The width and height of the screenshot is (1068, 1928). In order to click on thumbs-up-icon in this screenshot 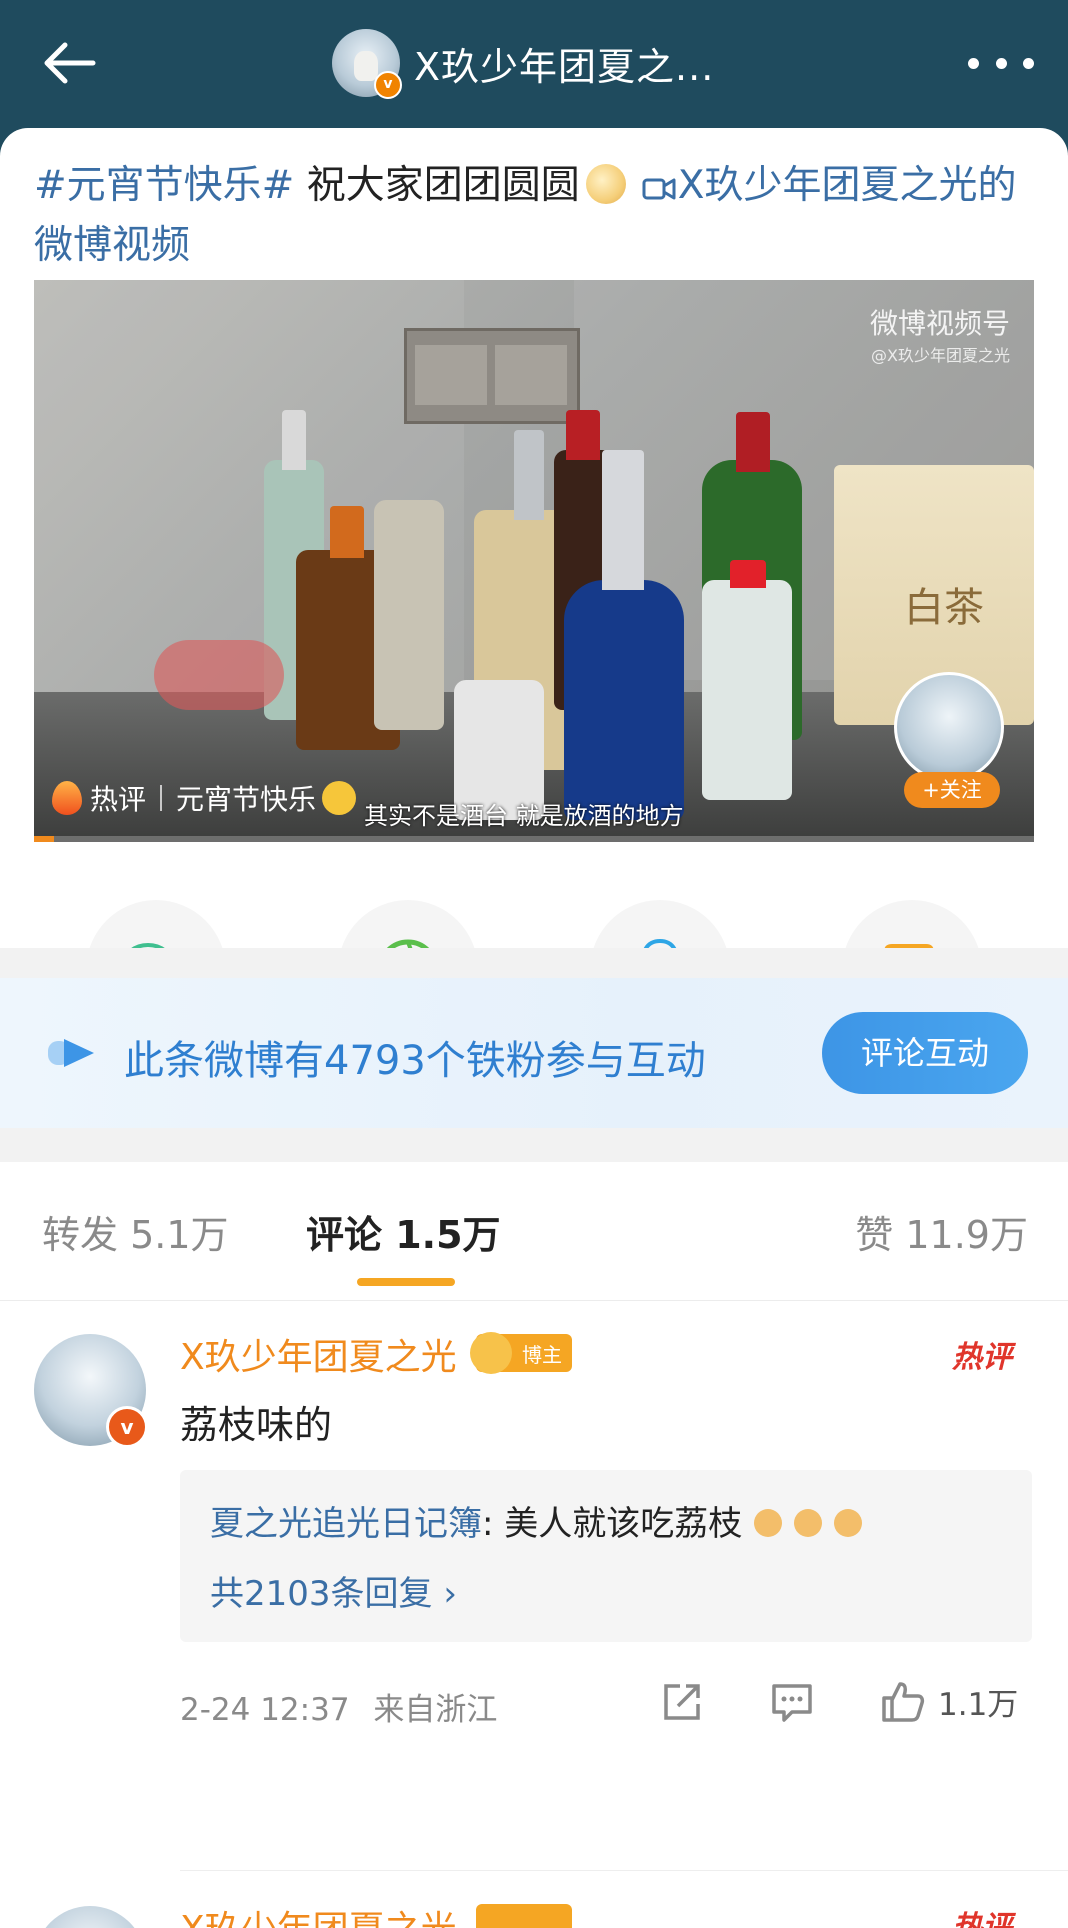, I will do `click(903, 1702)`.